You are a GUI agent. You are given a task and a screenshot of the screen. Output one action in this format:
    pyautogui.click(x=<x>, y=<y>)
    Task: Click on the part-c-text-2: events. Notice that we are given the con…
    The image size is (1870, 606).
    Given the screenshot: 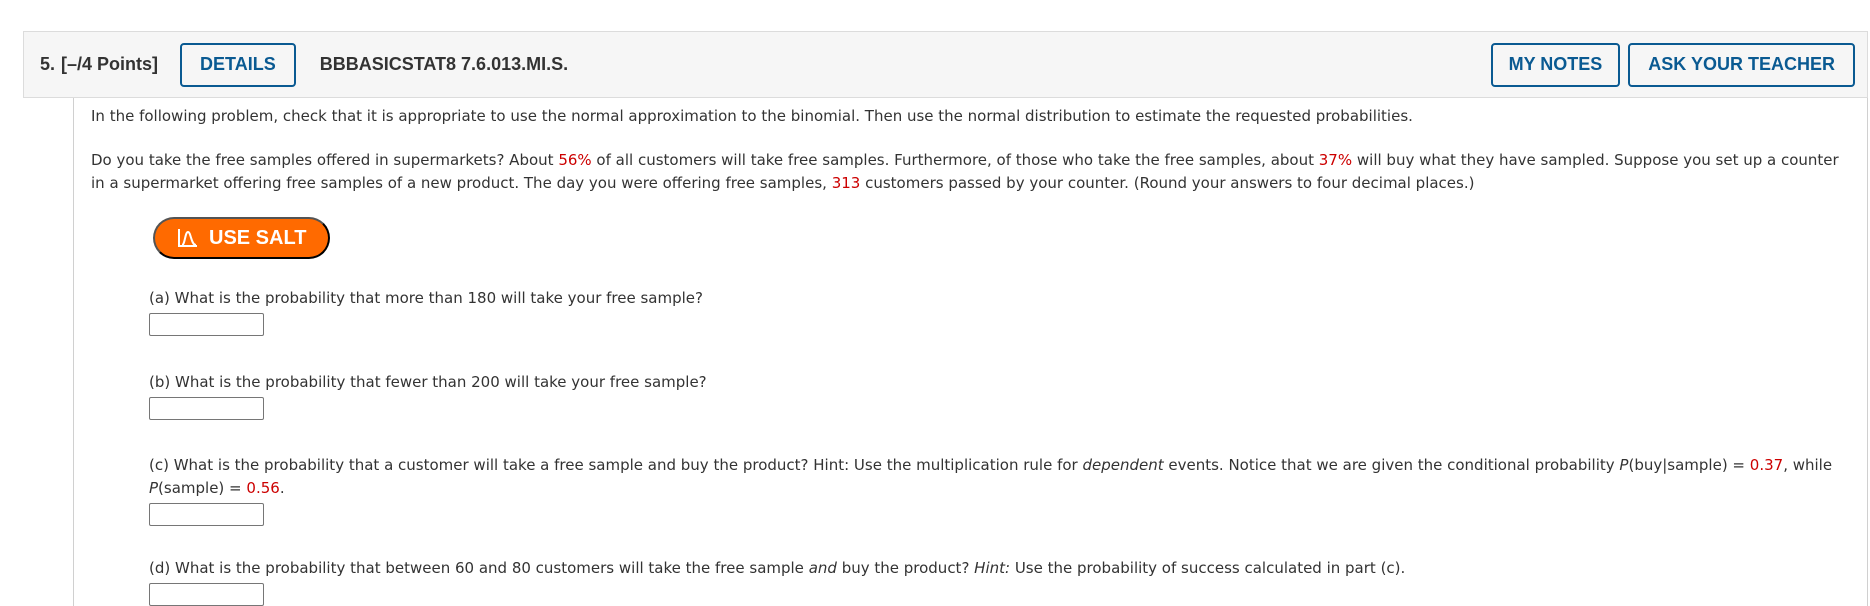 What is the action you would take?
    pyautogui.click(x=1391, y=465)
    